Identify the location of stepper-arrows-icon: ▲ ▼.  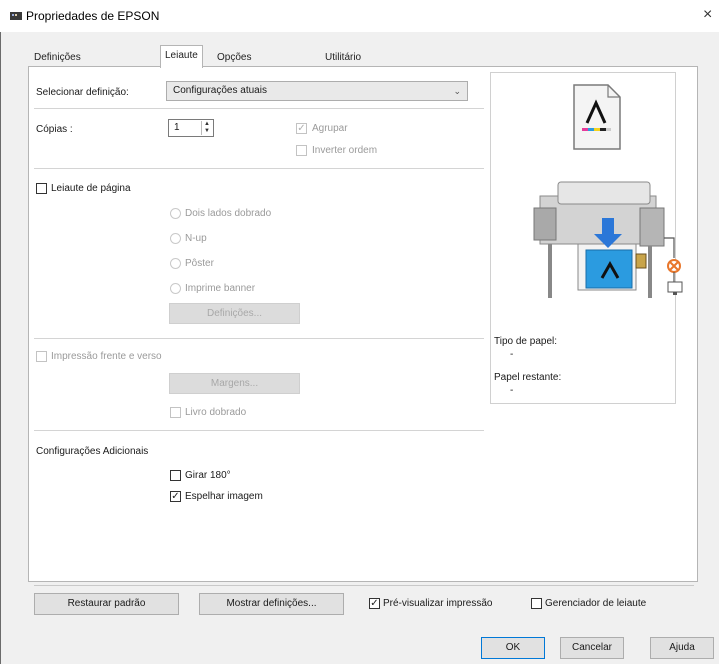
(206, 128).